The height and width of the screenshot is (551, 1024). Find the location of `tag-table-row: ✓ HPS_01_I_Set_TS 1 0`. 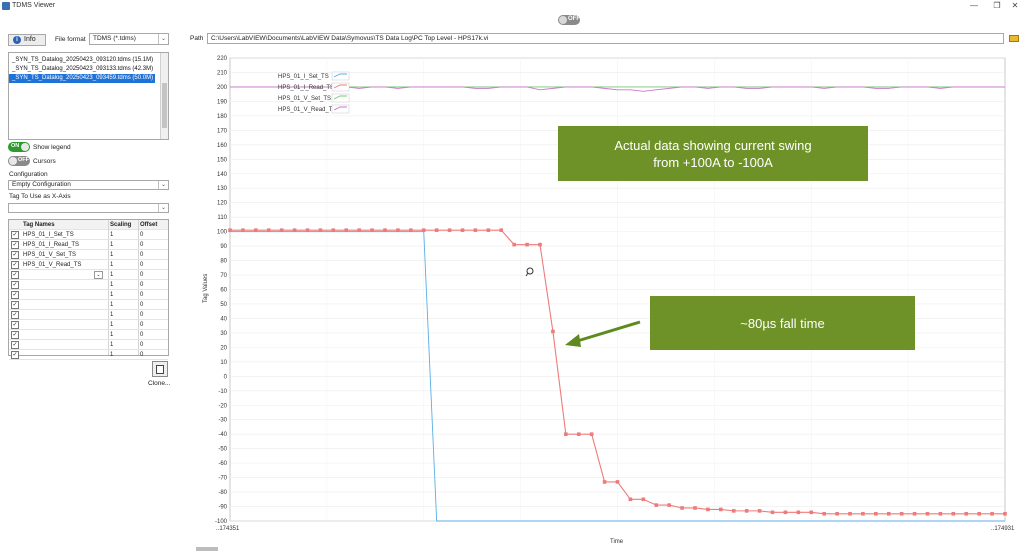

tag-table-row: ✓ HPS_01_I_Set_TS 1 0 is located at coordinates (88, 235).